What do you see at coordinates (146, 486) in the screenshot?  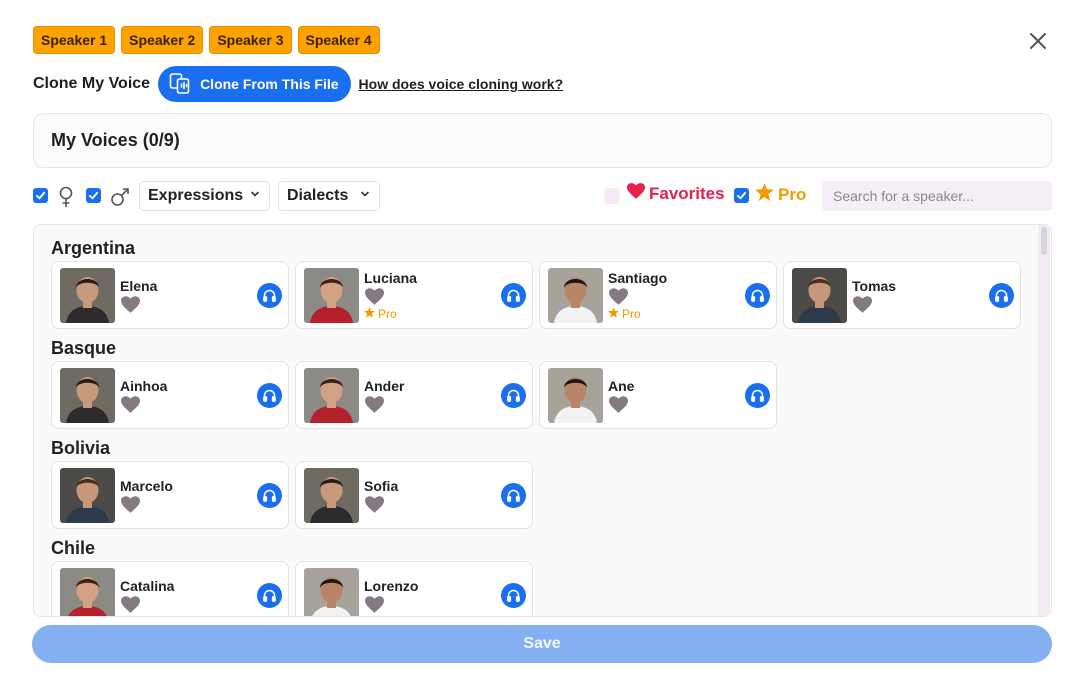 I see `speaker-name: Marcelo` at bounding box center [146, 486].